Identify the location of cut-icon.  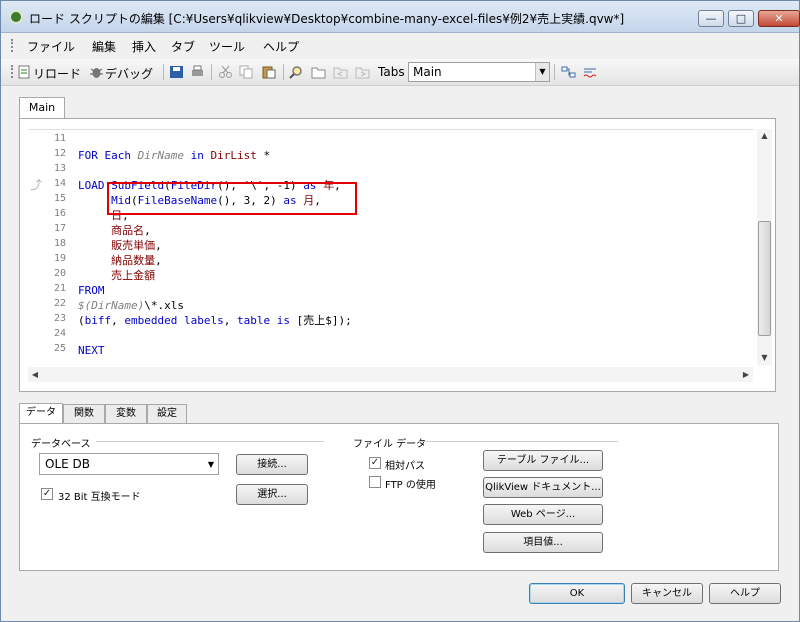
(225, 72).